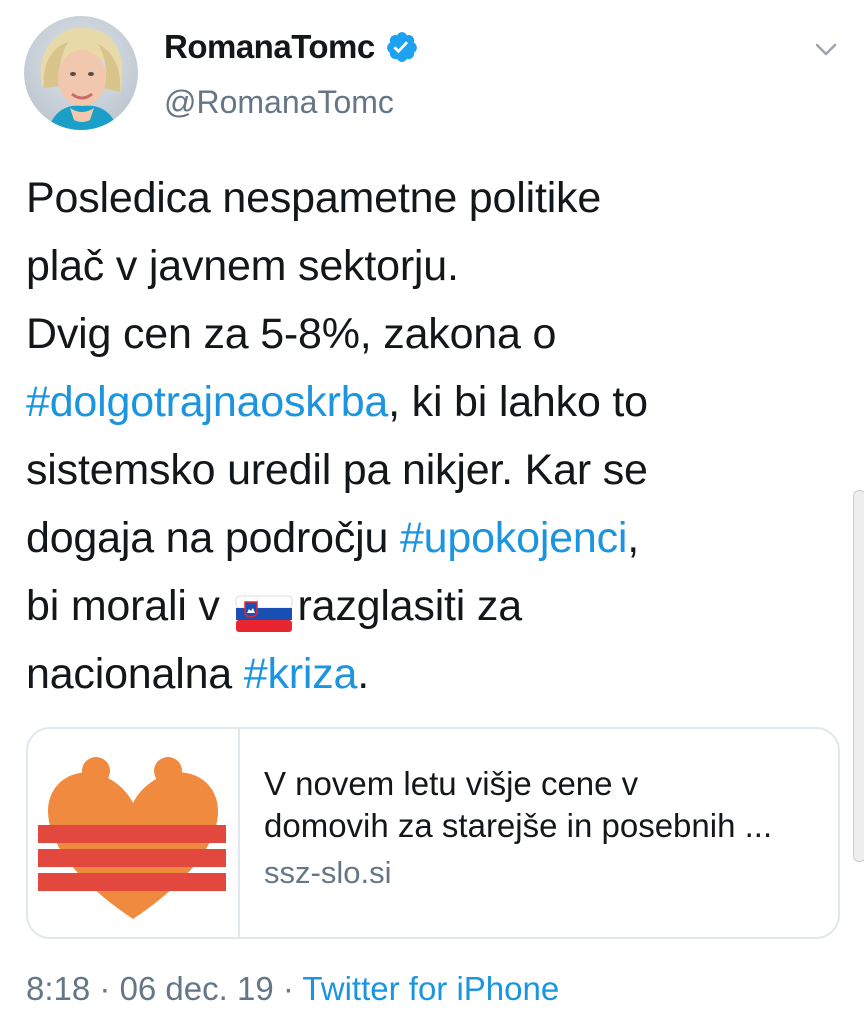 This screenshot has width=864, height=1024. What do you see at coordinates (58, 988) in the screenshot?
I see `tweet-time: 8:18` at bounding box center [58, 988].